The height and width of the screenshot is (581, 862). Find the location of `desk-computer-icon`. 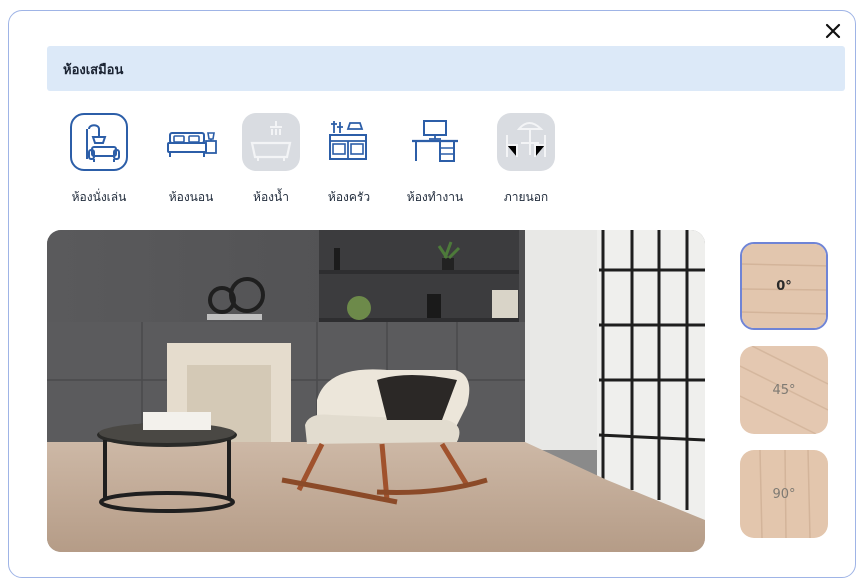

desk-computer-icon is located at coordinates (435, 142).